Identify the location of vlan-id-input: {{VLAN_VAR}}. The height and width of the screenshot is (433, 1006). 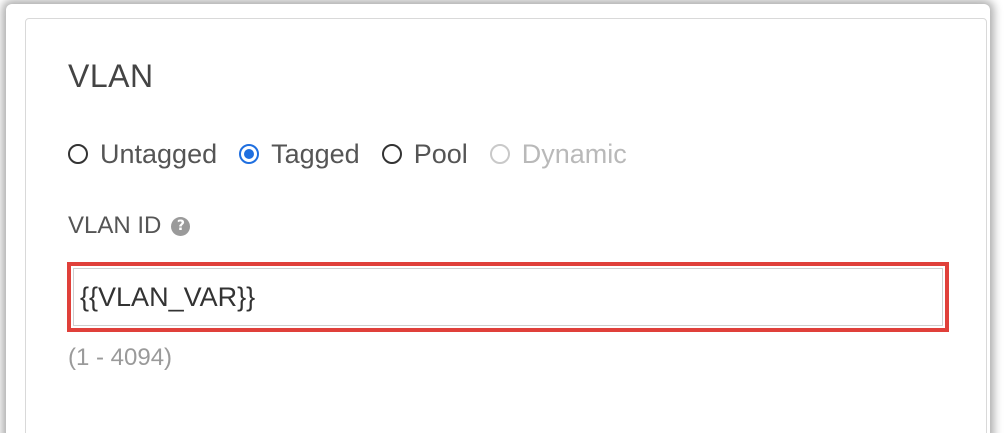
(508, 297).